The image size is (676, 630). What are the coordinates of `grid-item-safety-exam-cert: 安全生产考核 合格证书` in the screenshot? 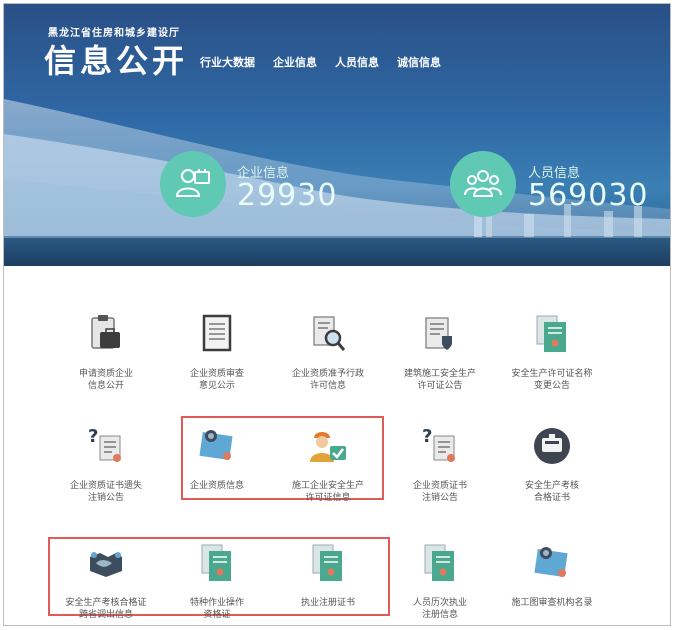 It's located at (552, 464).